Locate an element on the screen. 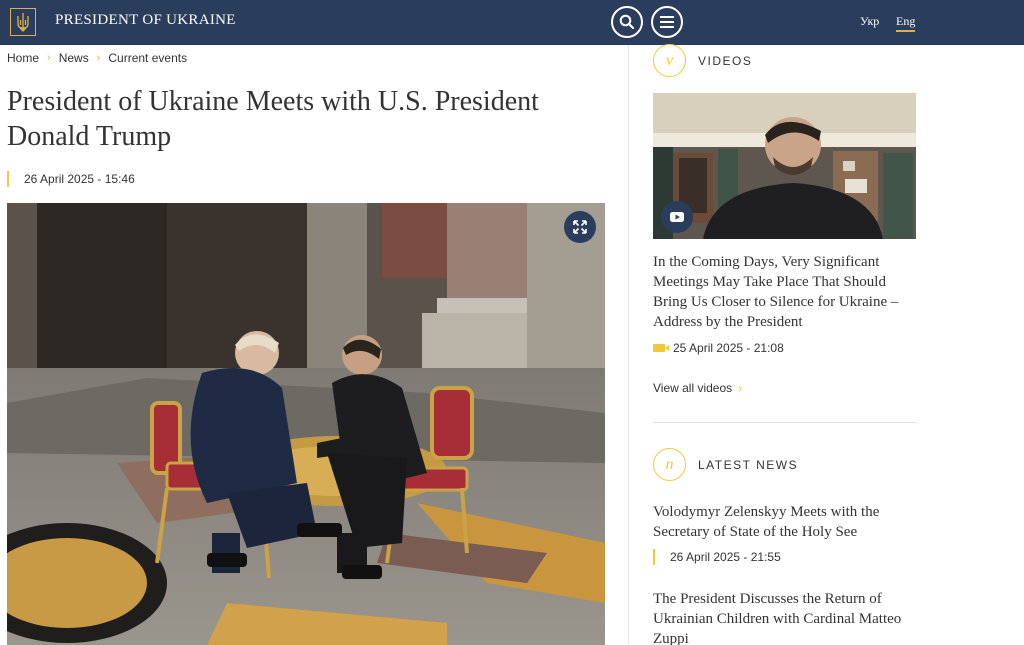 This screenshot has width=1024, height=645. news-item-date: 26 April 2025 - 21:55 is located at coordinates (717, 557).